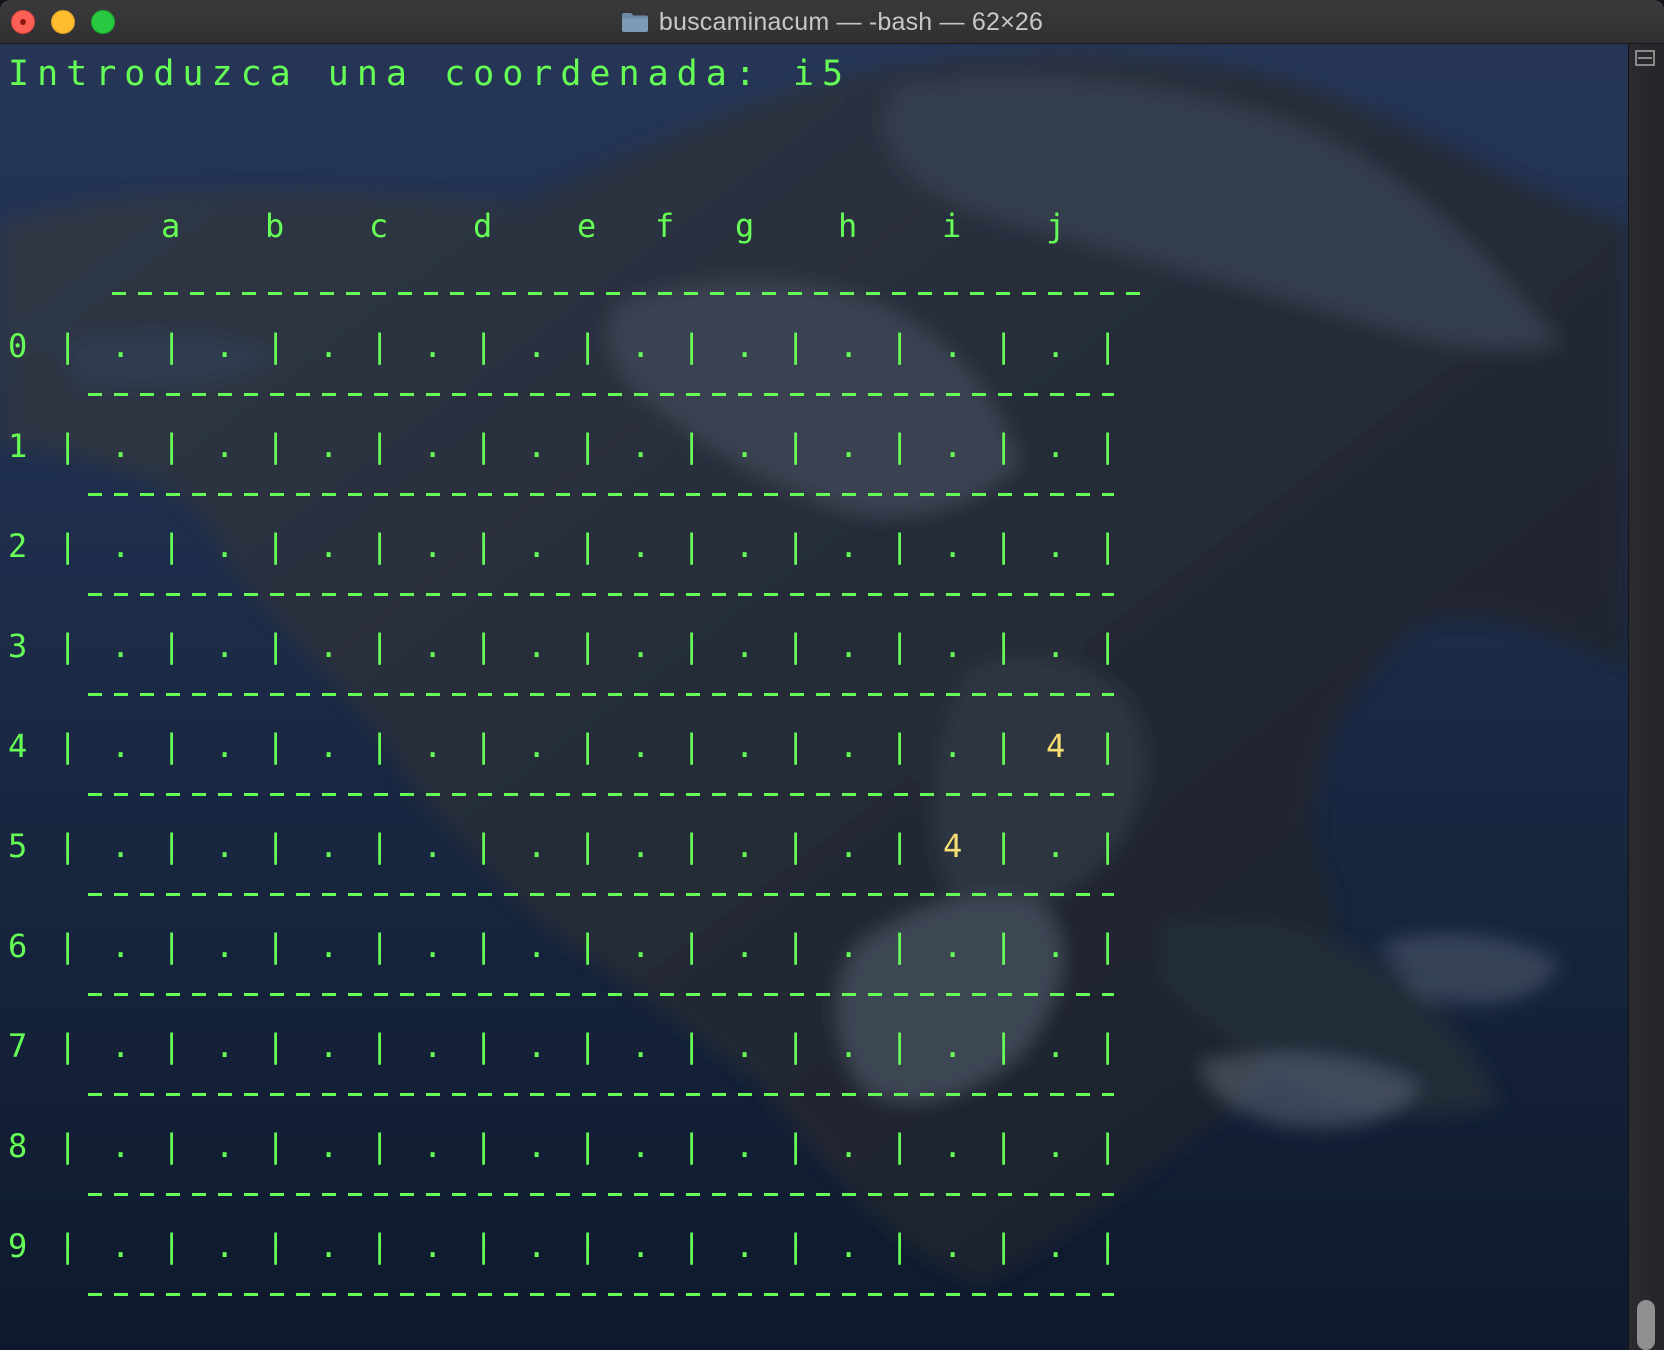  What do you see at coordinates (18, 446) in the screenshot?
I see `row-label-1: 1` at bounding box center [18, 446].